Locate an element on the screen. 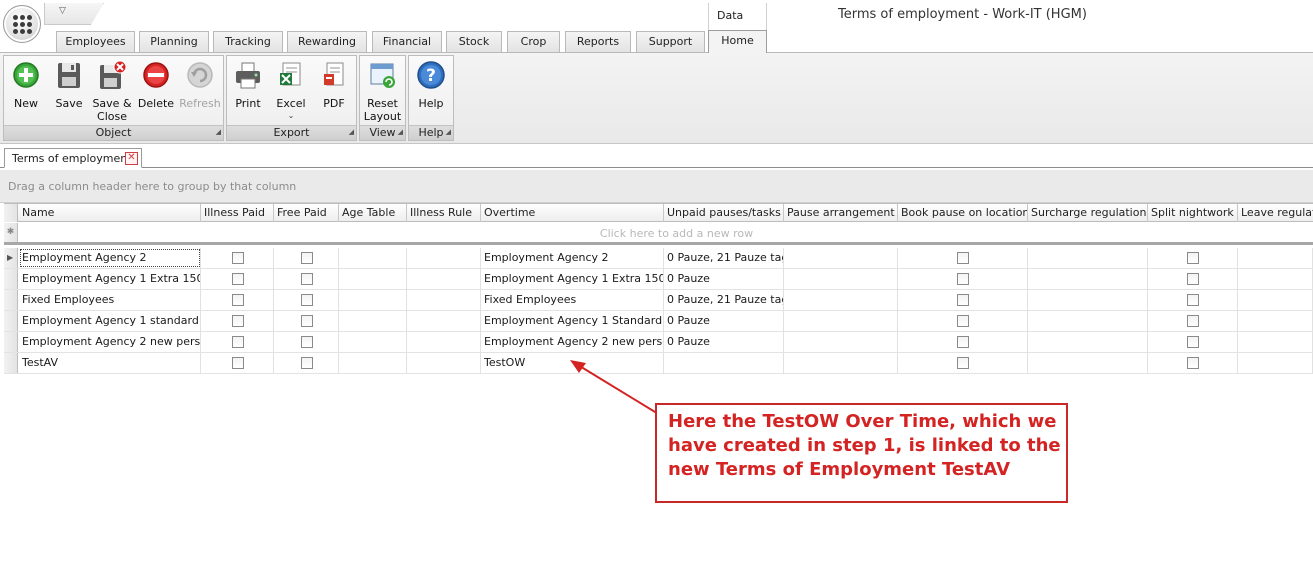  tab-home: Home is located at coordinates (737, 41).